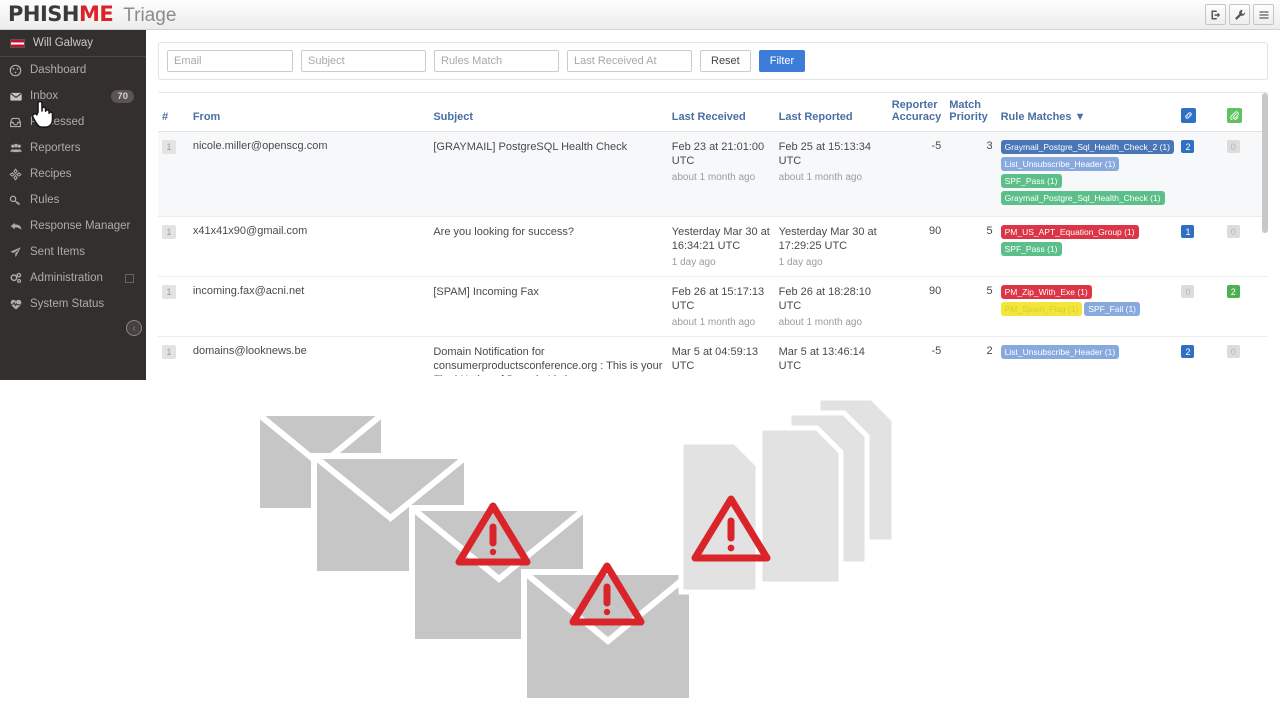  I want to click on sidebar-collapse-button: ‹, so click(134, 328).